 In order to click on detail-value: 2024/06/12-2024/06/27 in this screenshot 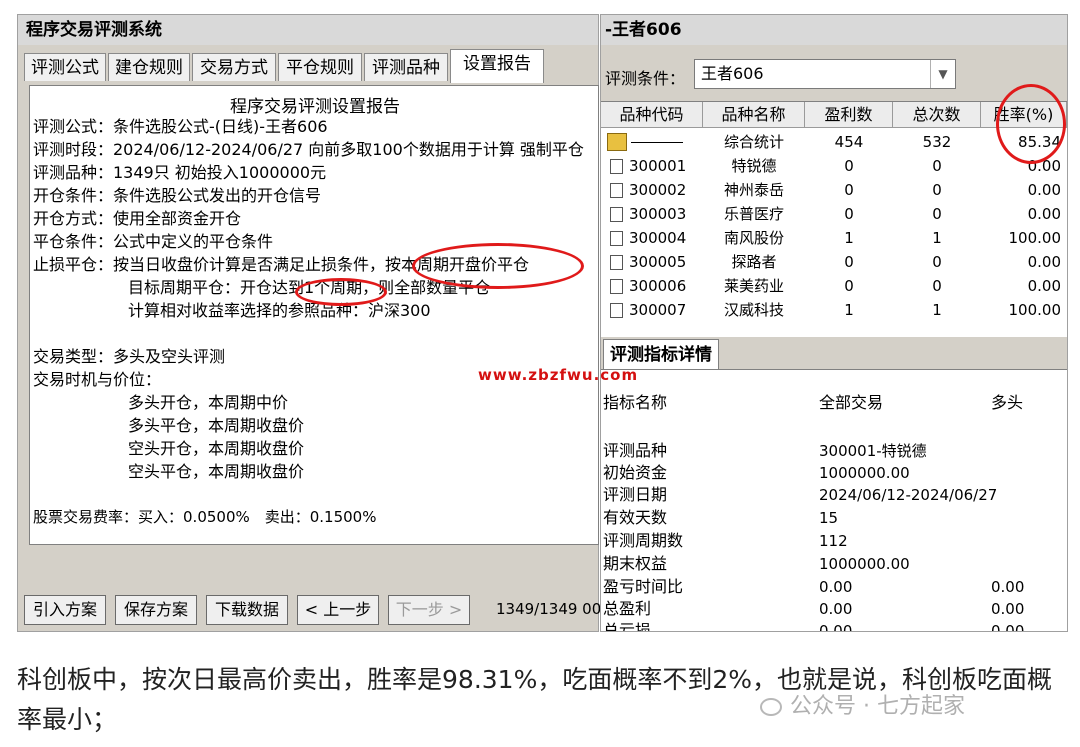, I will do `click(908, 495)`.